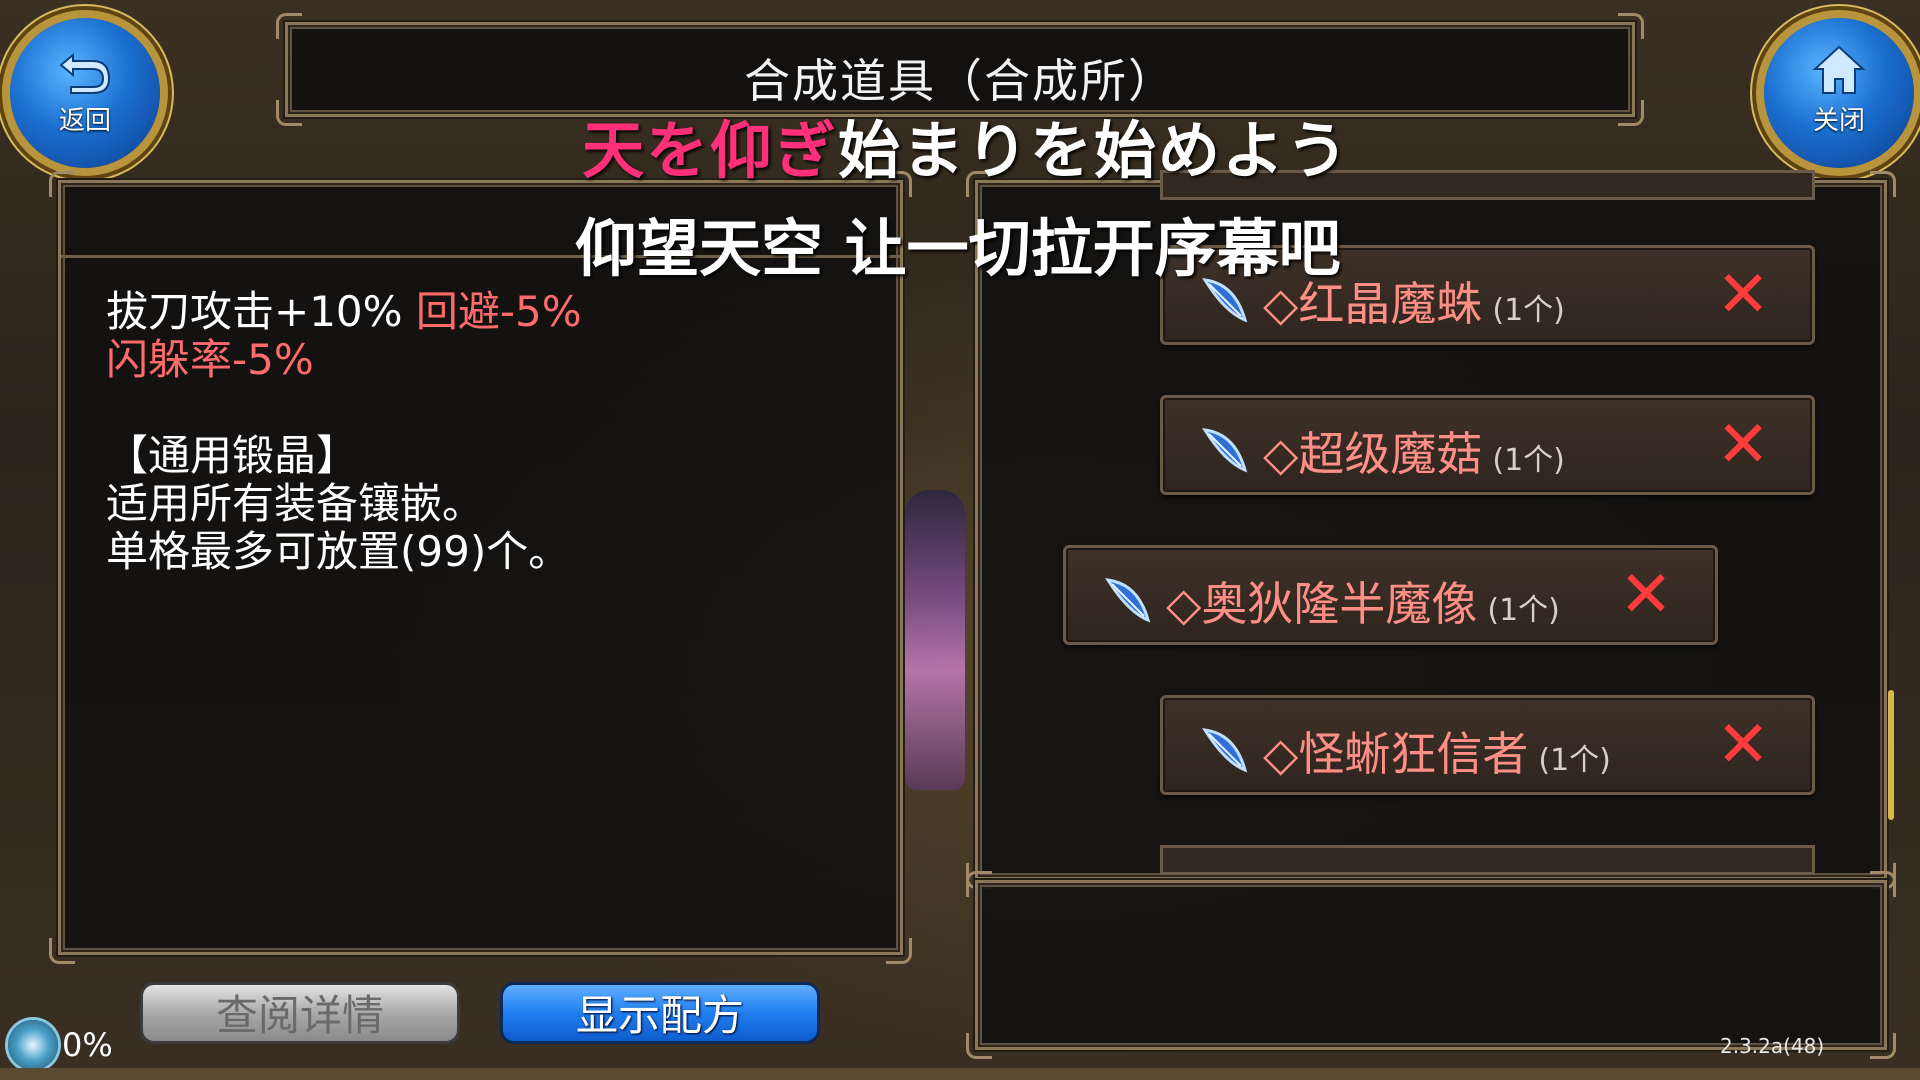 The width and height of the screenshot is (1920, 1080). What do you see at coordinates (338, 551) in the screenshot?
I see `stack-limit-text: 单格最多可放置(99)个。` at bounding box center [338, 551].